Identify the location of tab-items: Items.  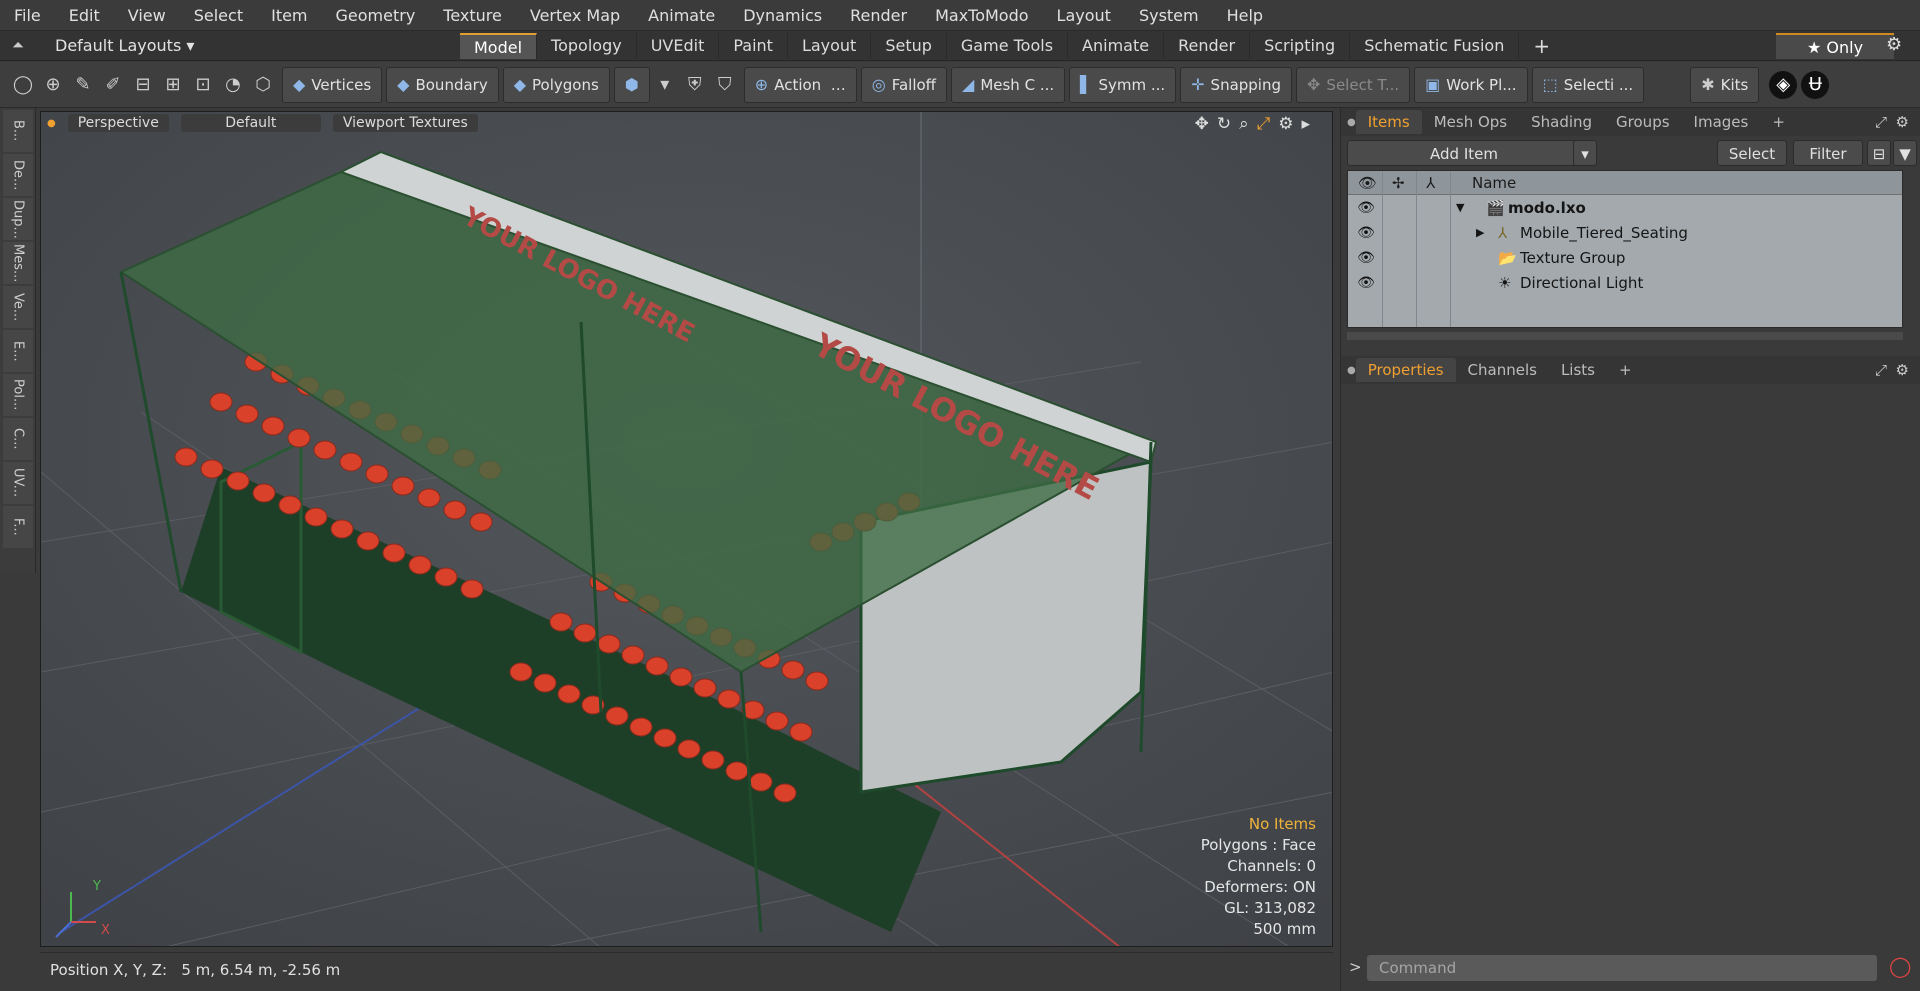
(1388, 122).